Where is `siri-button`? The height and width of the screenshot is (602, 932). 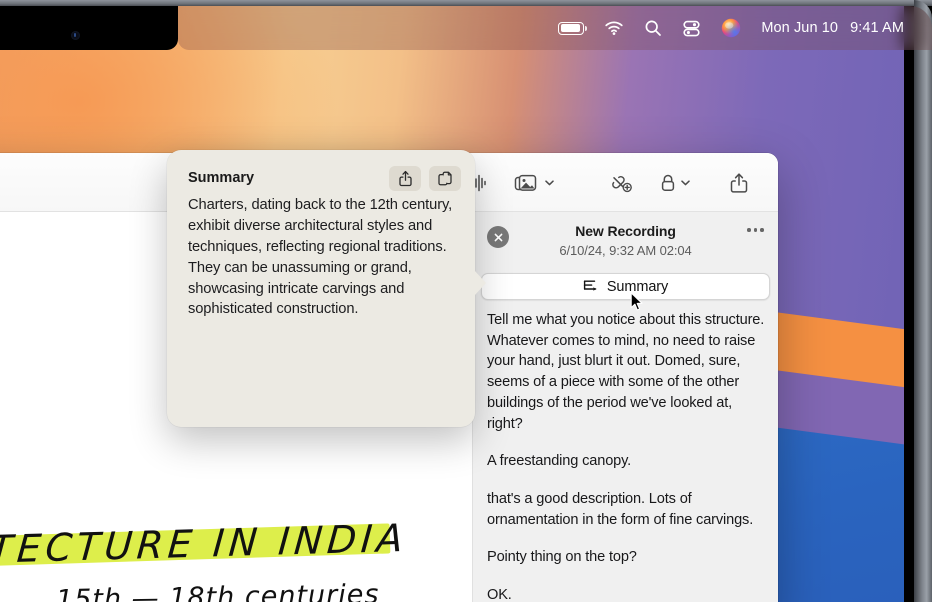 siri-button is located at coordinates (731, 28).